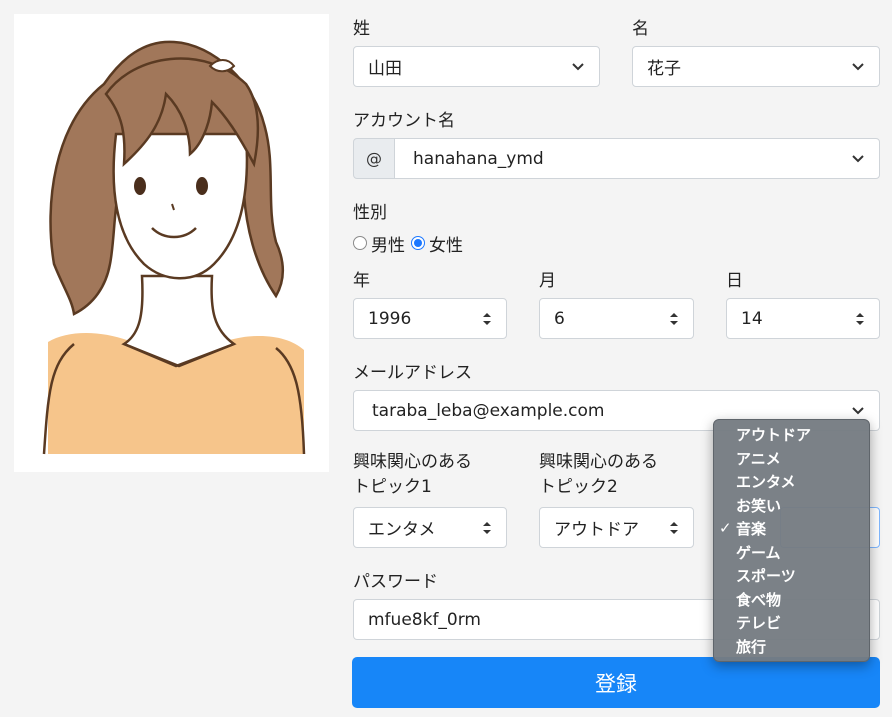 The image size is (892, 717). I want to click on menu-item-label: ゲーム, so click(758, 552).